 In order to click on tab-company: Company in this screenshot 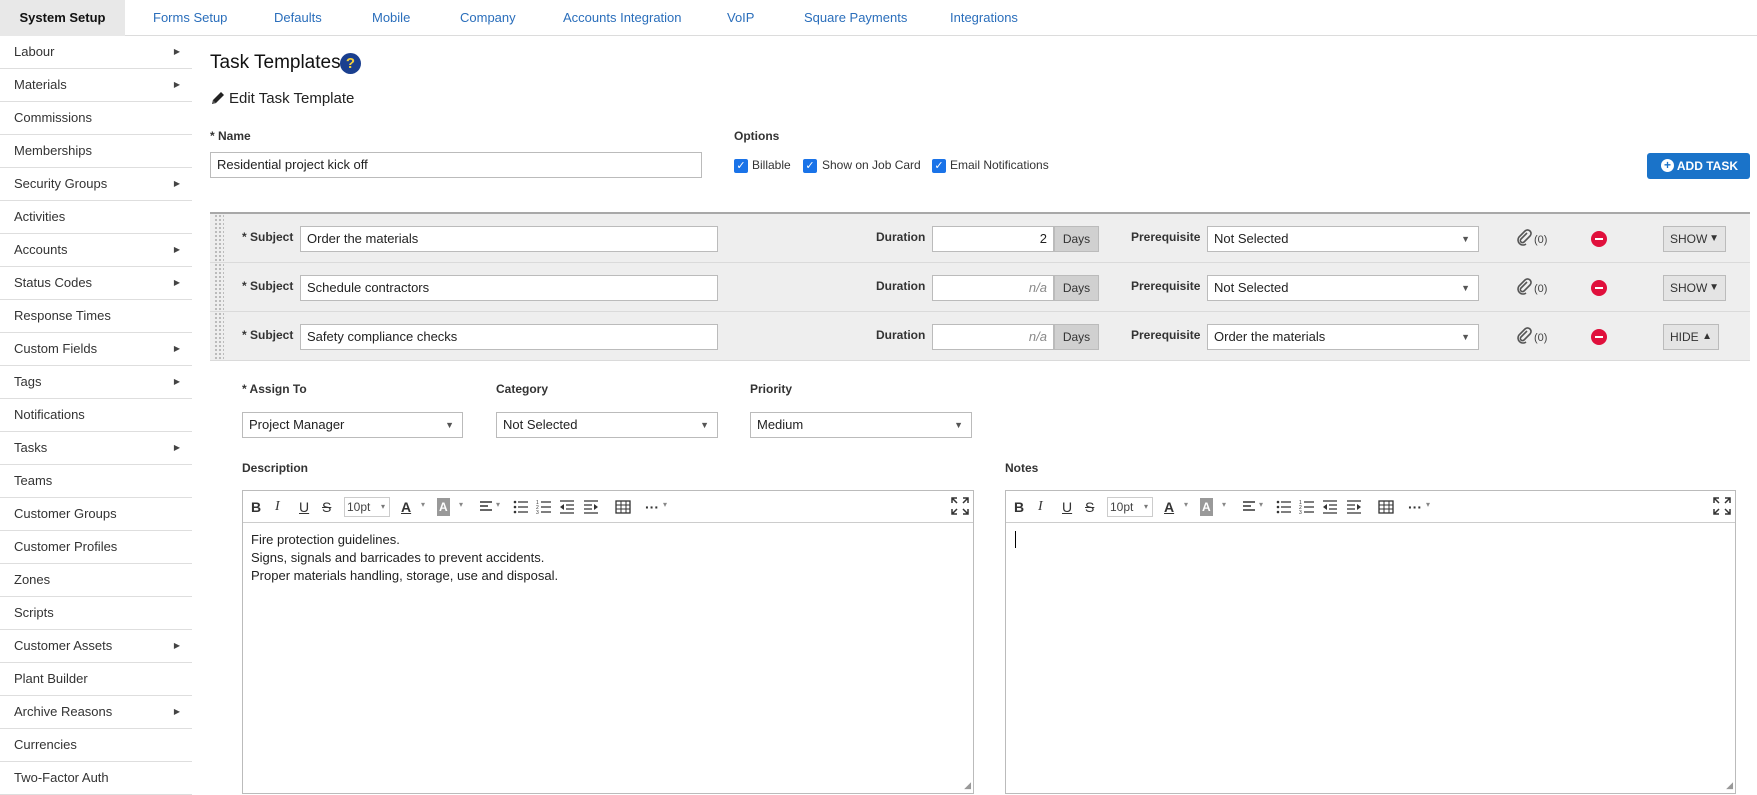, I will do `click(488, 18)`.